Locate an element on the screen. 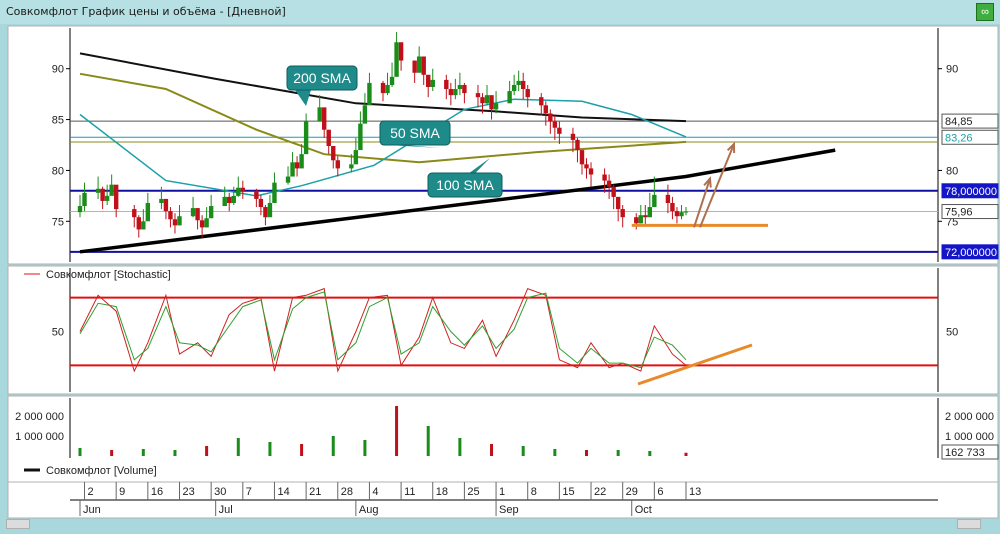 This screenshot has width=1000, height=534. time-day-label: 29 is located at coordinates (632, 492).